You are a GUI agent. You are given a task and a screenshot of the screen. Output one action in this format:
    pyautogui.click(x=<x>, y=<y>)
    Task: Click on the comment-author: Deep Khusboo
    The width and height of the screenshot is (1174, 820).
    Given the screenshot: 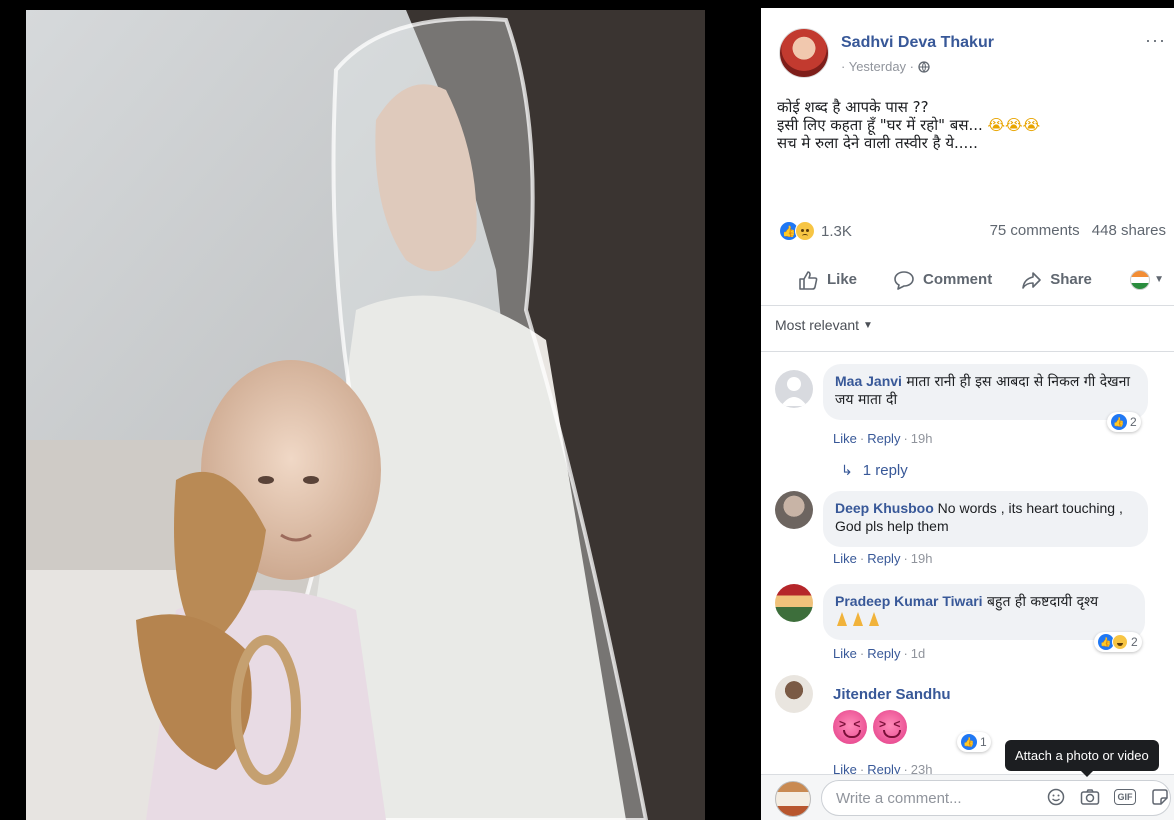 What is the action you would take?
    pyautogui.click(x=884, y=508)
    